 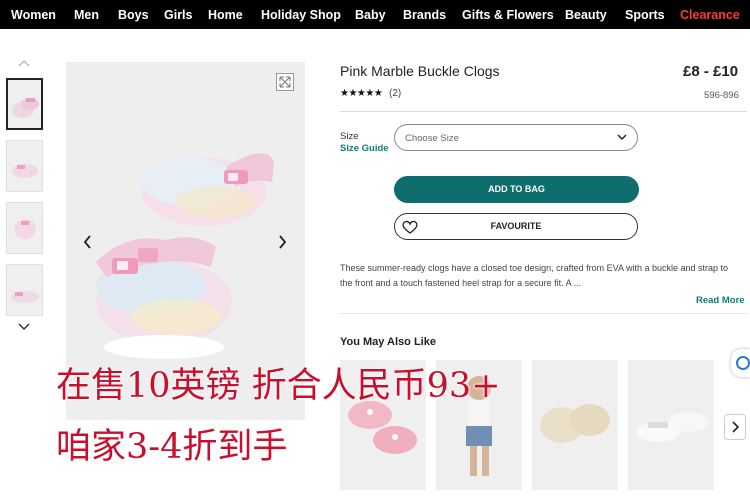 I want to click on nav-baby: Baby, so click(x=370, y=15).